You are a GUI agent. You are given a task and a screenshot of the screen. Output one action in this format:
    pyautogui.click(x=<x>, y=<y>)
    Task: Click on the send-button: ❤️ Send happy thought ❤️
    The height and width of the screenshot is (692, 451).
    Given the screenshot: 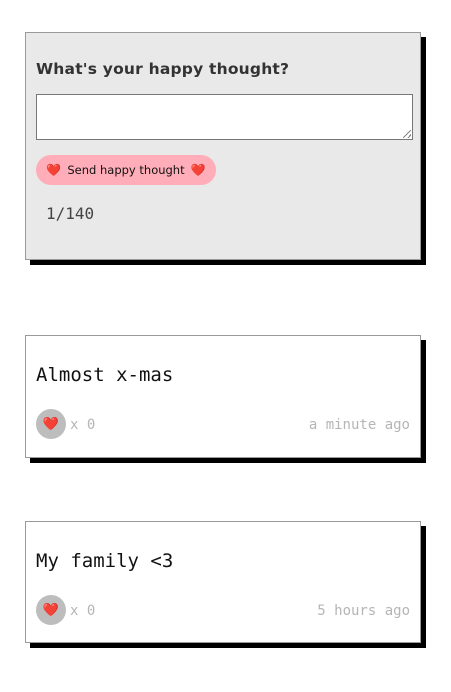 What is the action you would take?
    pyautogui.click(x=126, y=170)
    